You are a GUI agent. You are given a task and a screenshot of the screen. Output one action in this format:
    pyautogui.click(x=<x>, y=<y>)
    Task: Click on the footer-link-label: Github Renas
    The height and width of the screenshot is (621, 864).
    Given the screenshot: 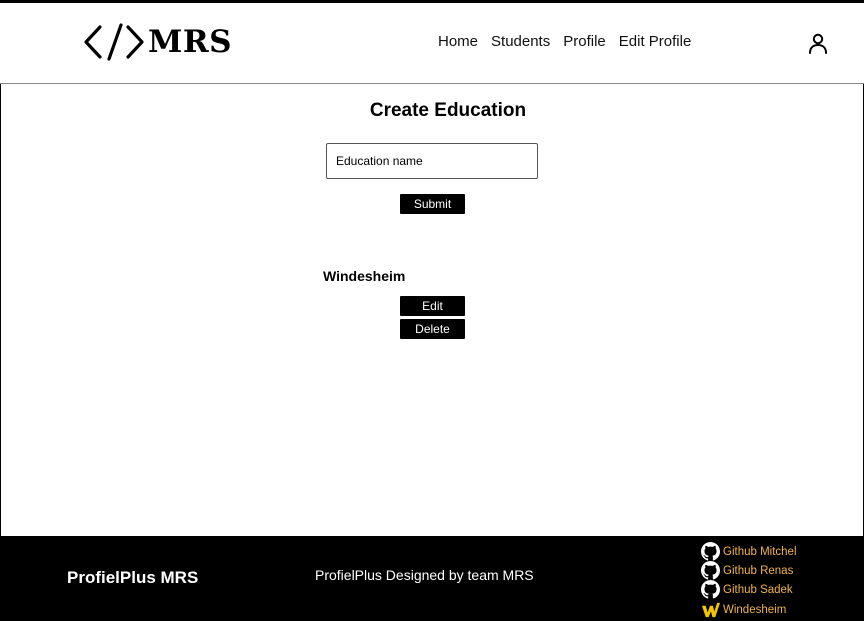 What is the action you would take?
    pyautogui.click(x=758, y=570)
    